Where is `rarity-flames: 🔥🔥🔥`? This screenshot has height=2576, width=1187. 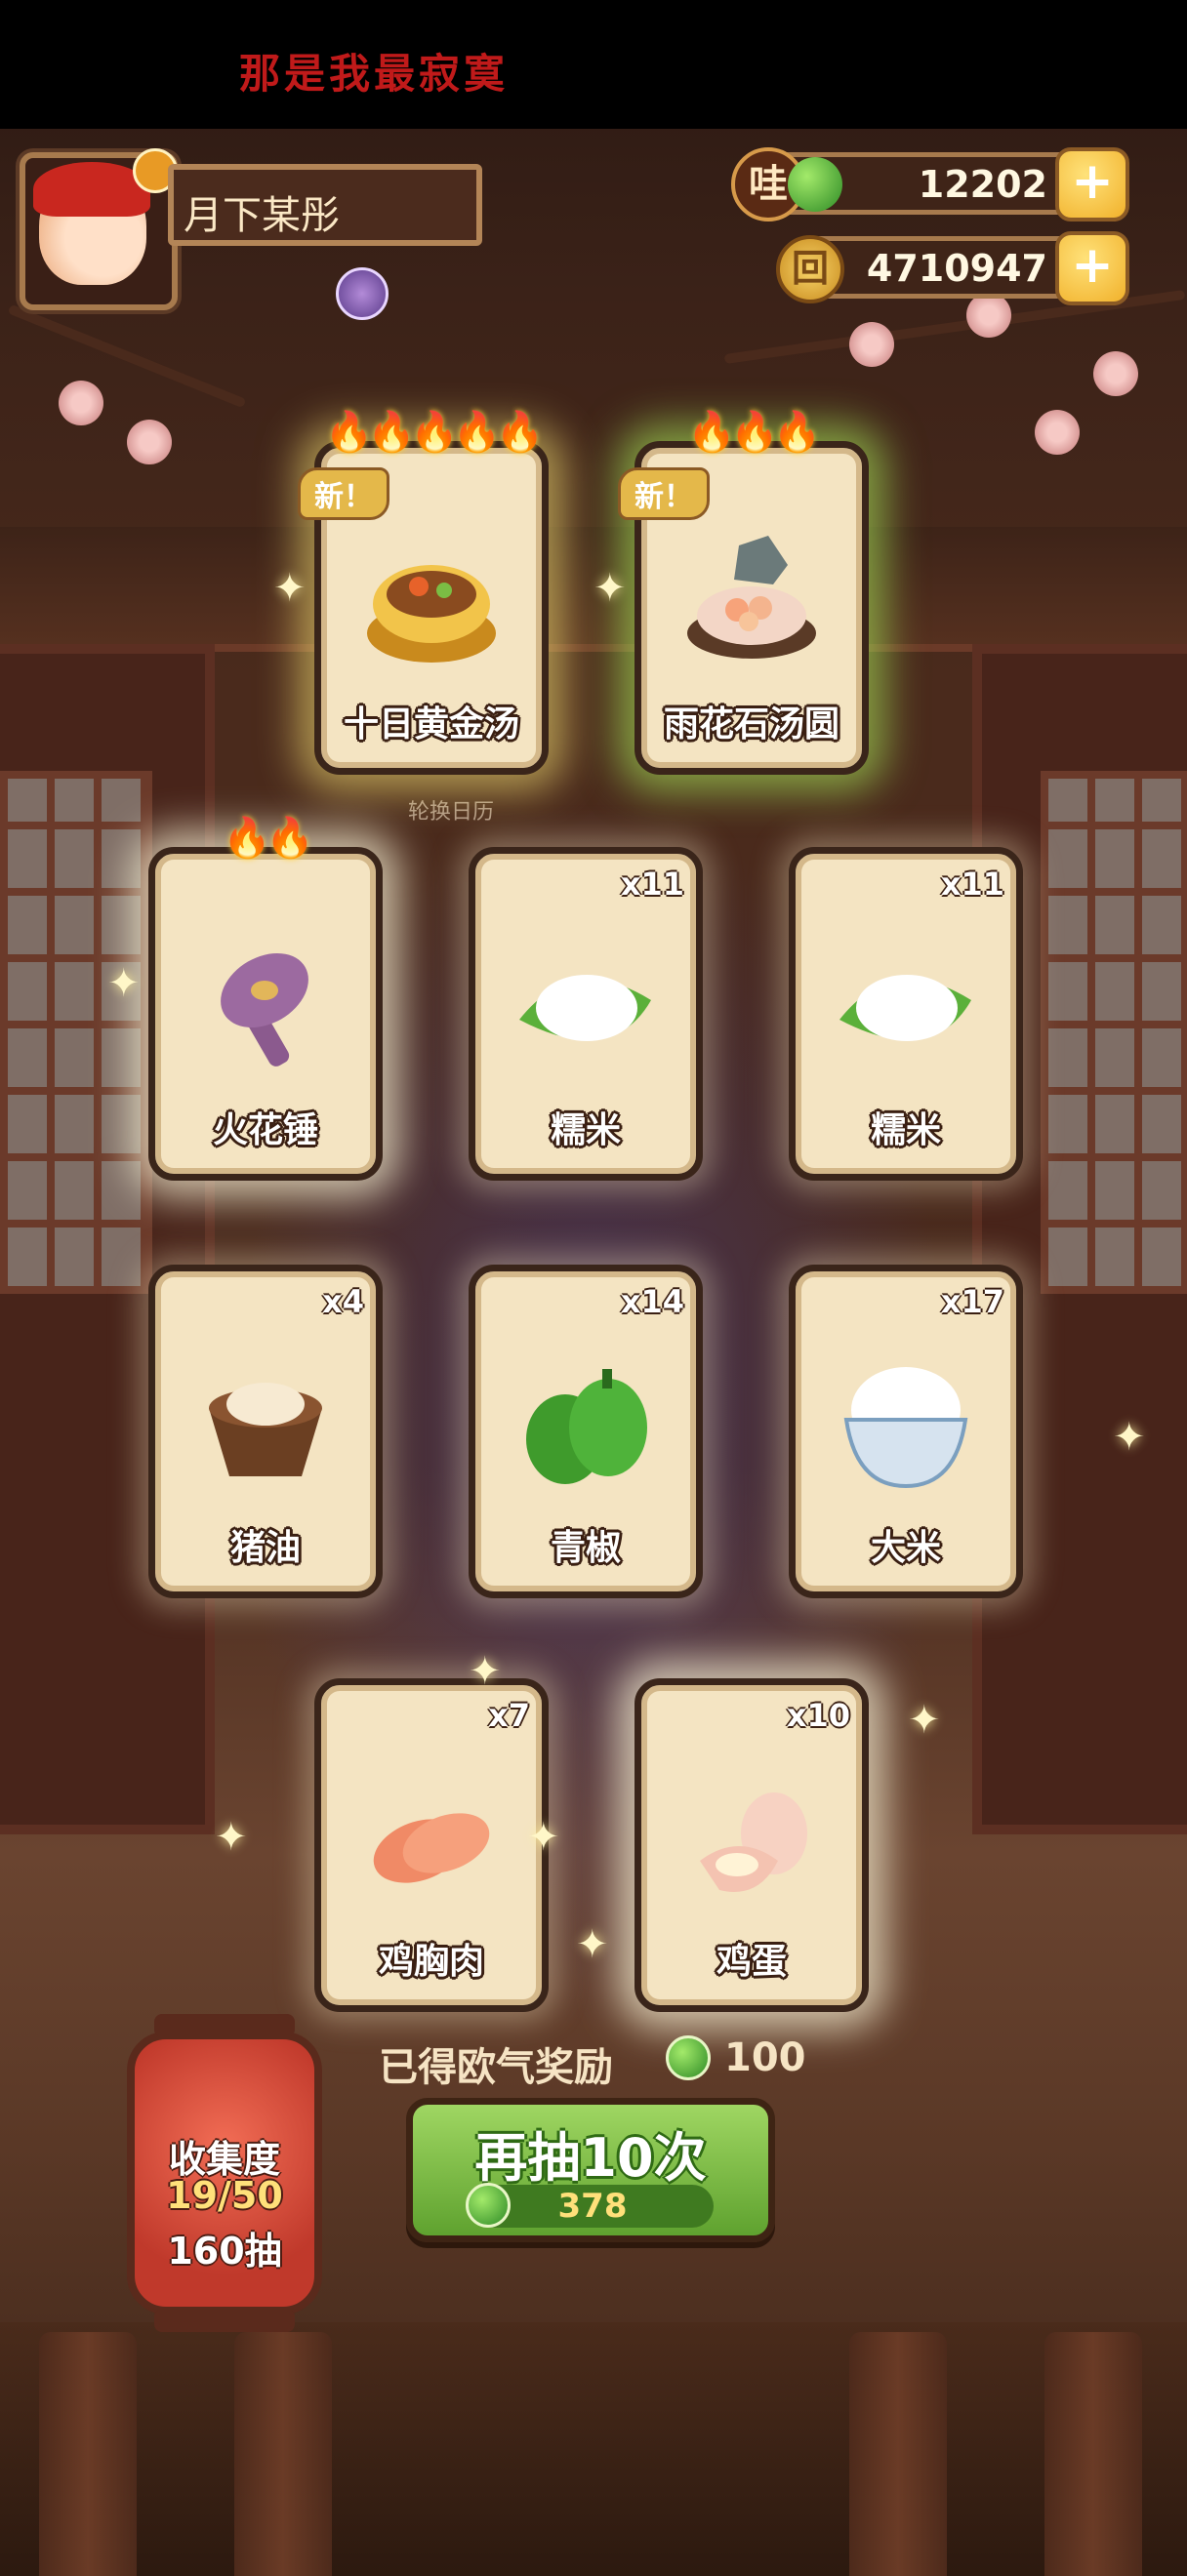
rarity-flames: 🔥🔥🔥 is located at coordinates (754, 432).